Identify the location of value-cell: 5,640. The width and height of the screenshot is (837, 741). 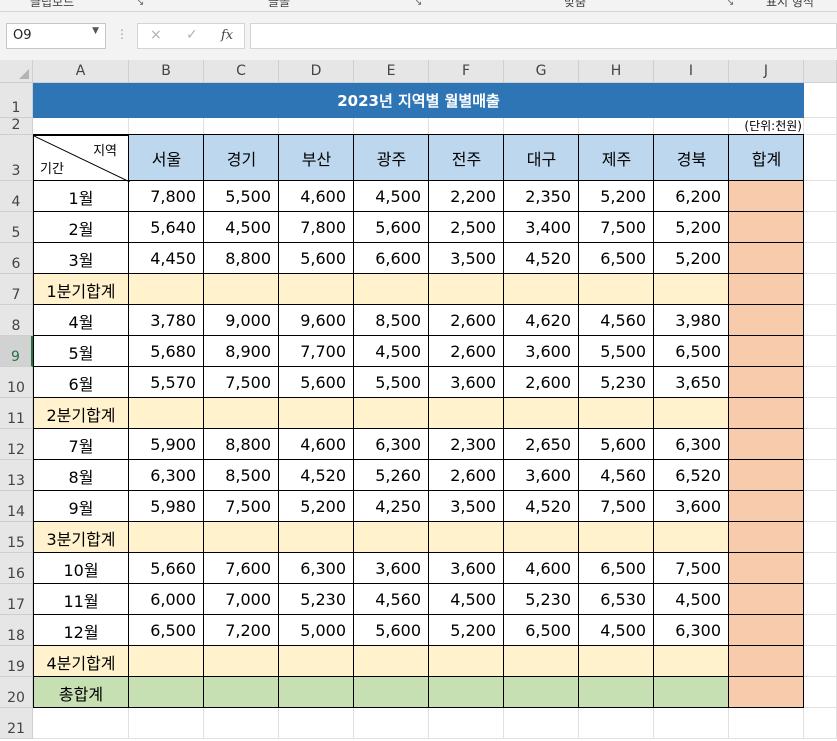
(166, 227).